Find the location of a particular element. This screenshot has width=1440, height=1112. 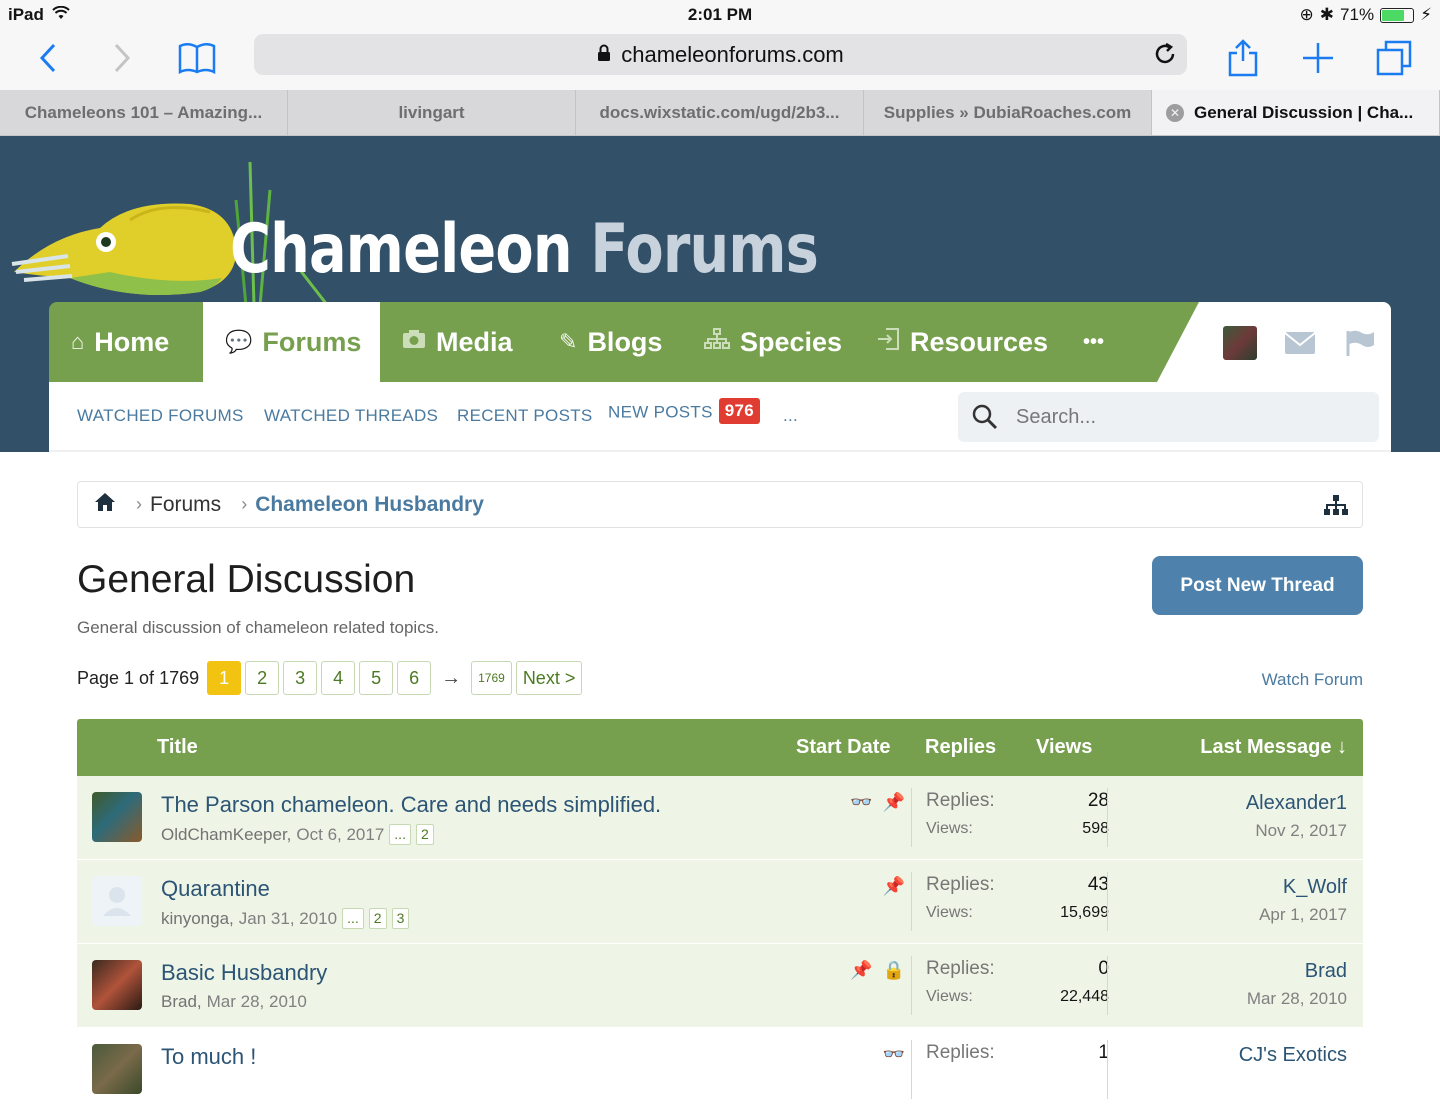

logo-word-chameleon: Chameleon is located at coordinates (401, 249).